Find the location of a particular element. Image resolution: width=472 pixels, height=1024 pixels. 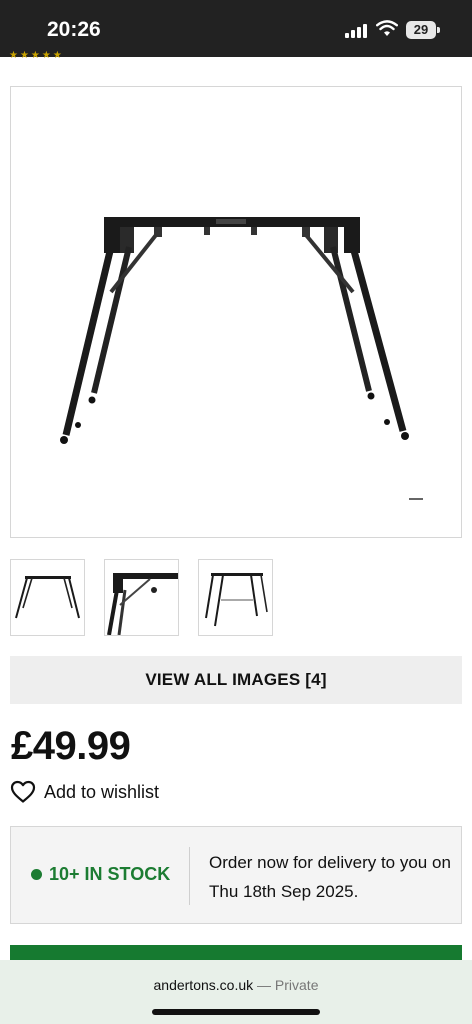

url-display: andertons.co.uk — Private is located at coordinates (236, 985).